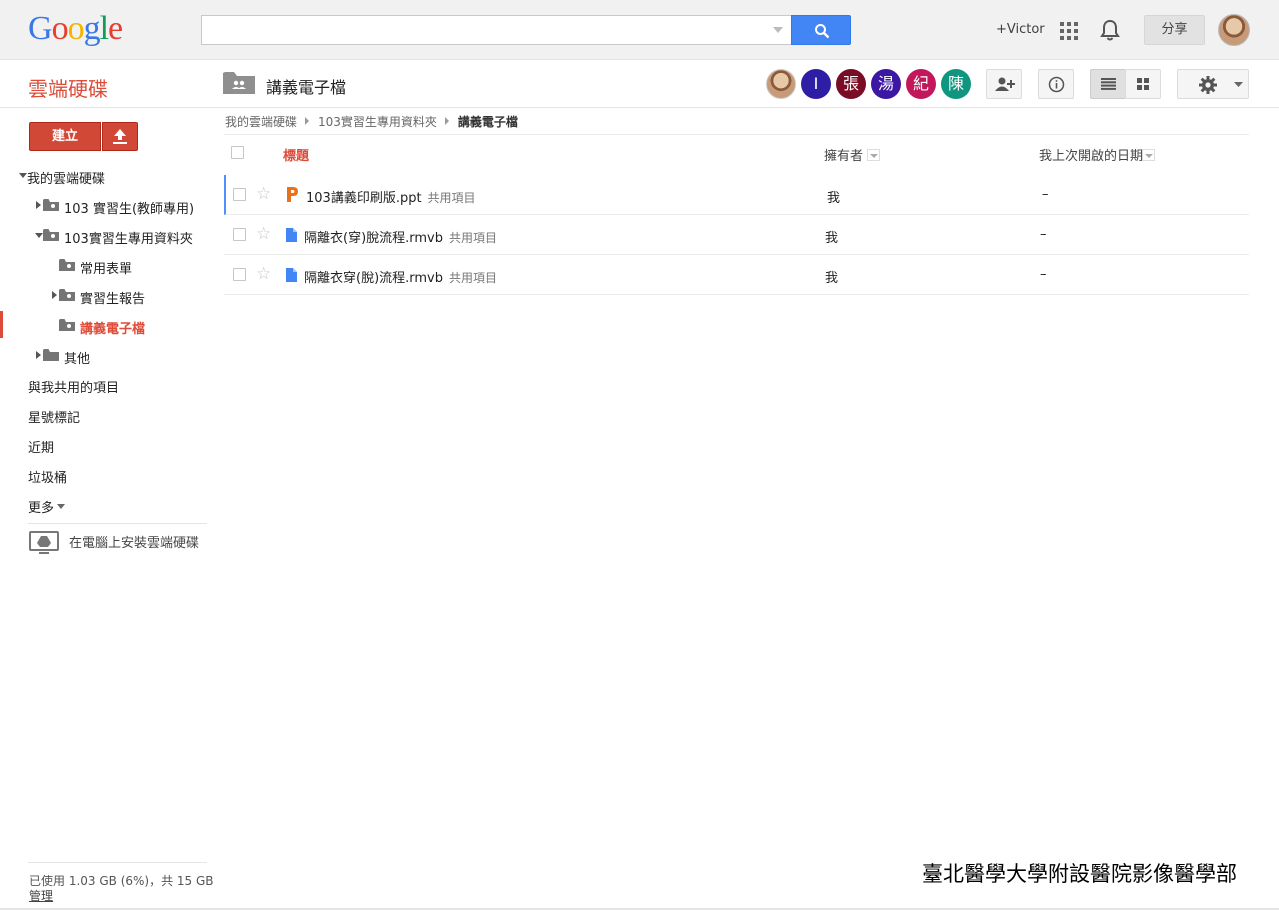  Describe the element at coordinates (778, 30) in the screenshot. I see `search-options-caret-icon` at that location.